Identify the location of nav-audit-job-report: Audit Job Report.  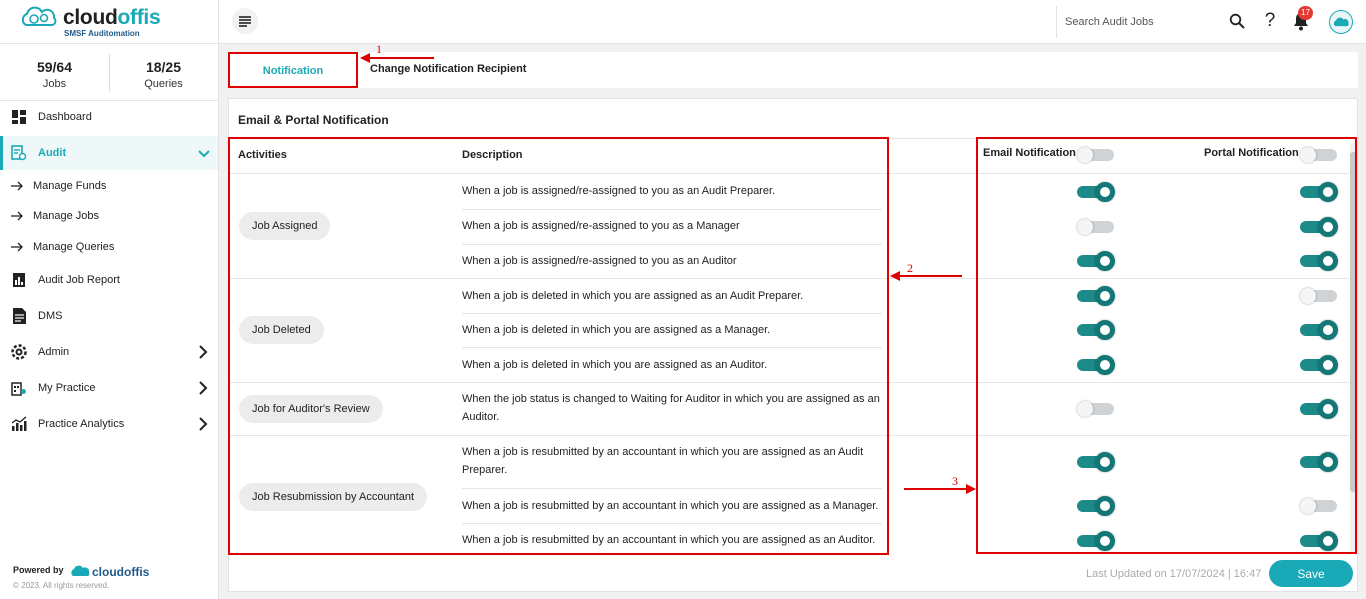
(109, 280).